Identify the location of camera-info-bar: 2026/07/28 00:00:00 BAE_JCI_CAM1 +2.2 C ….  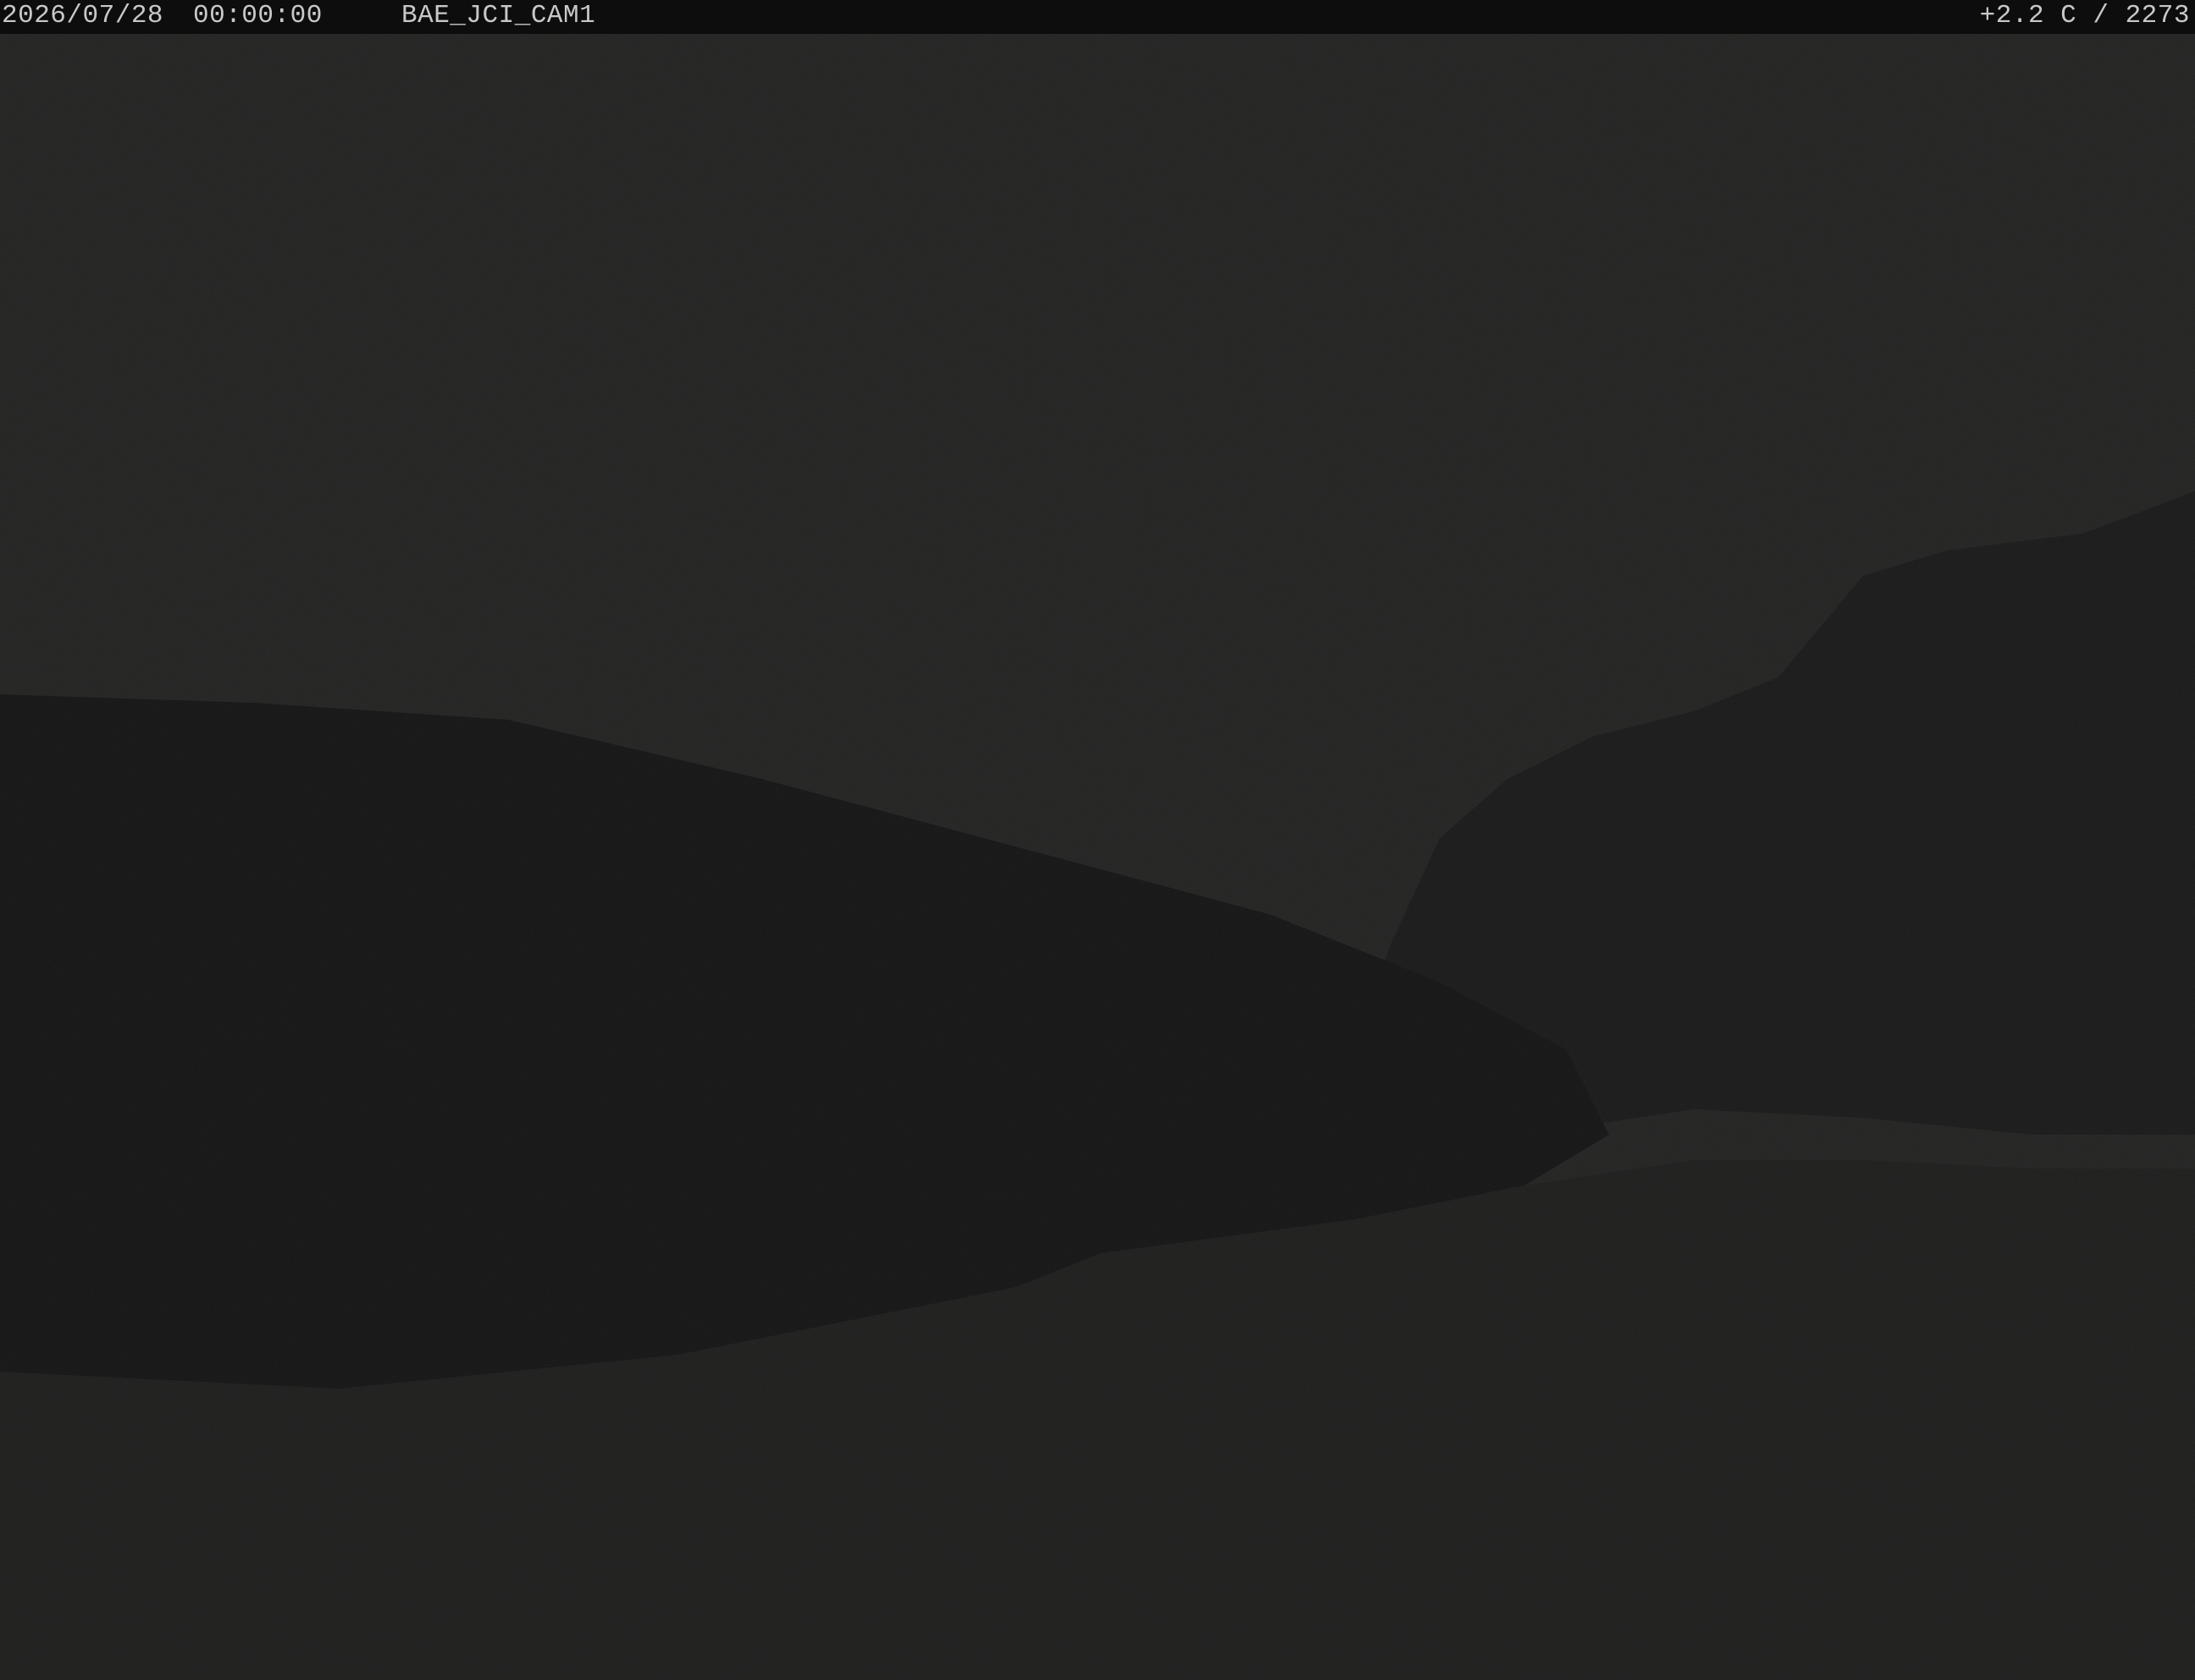
(1097, 17).